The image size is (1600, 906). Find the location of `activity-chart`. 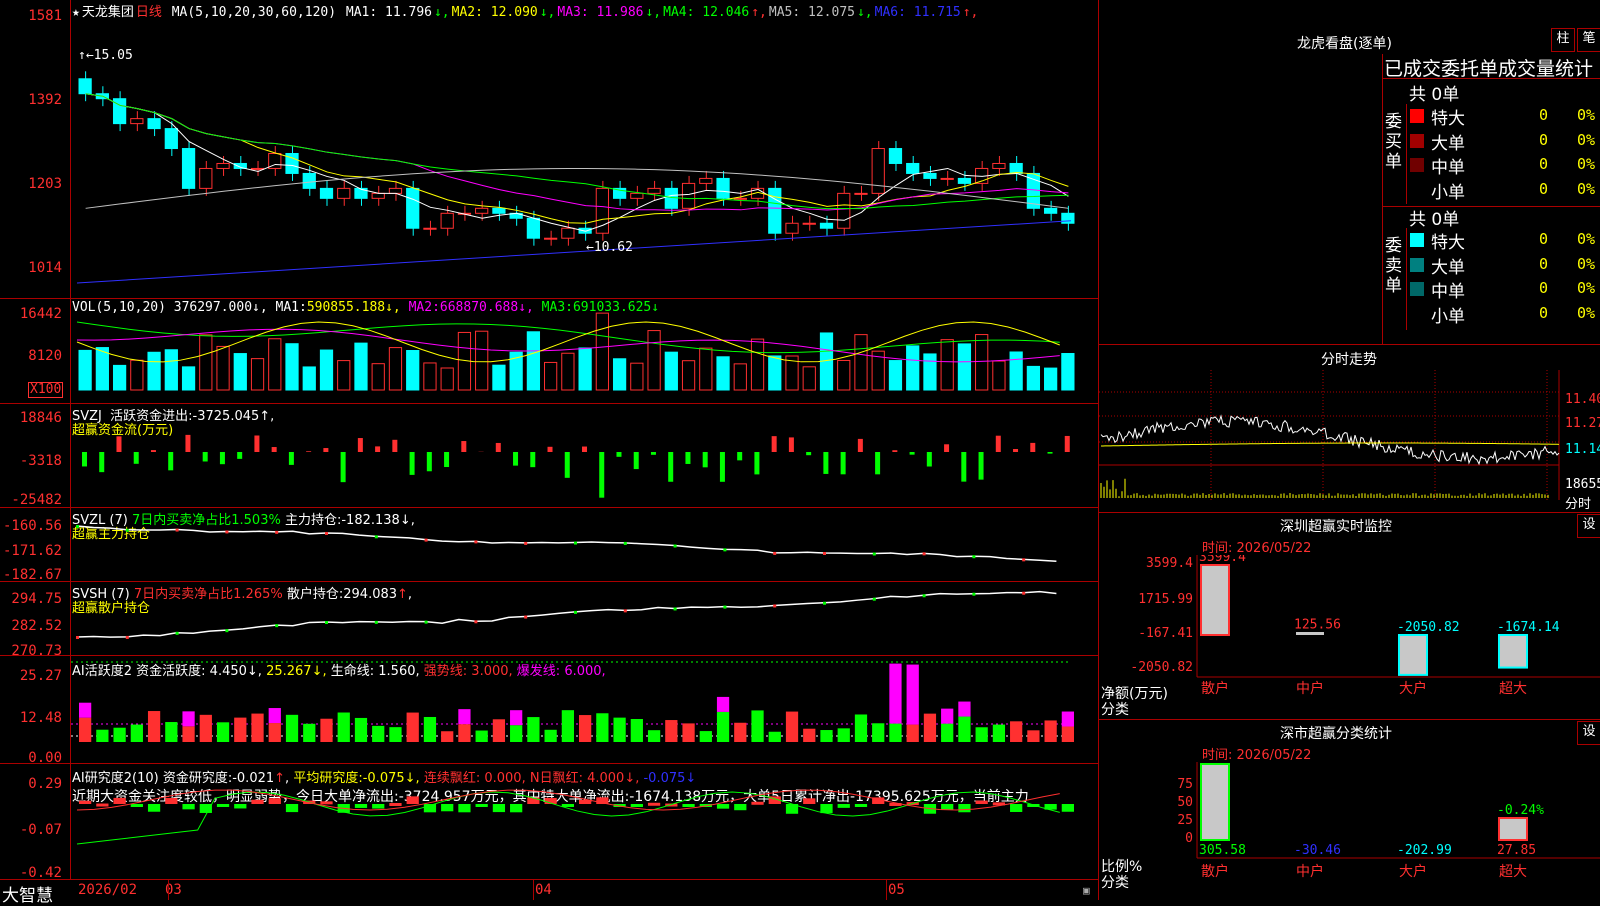

activity-chart is located at coordinates (584, 709).